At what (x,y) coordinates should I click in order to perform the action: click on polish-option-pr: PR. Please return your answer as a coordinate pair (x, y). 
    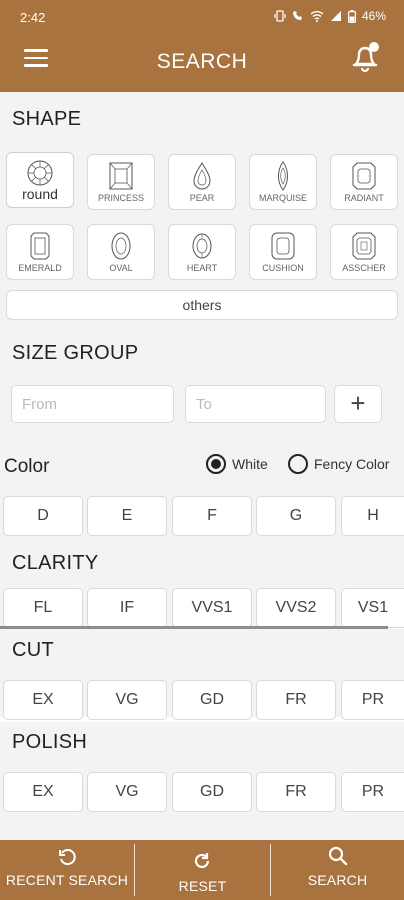
    Looking at the image, I should click on (372, 792).